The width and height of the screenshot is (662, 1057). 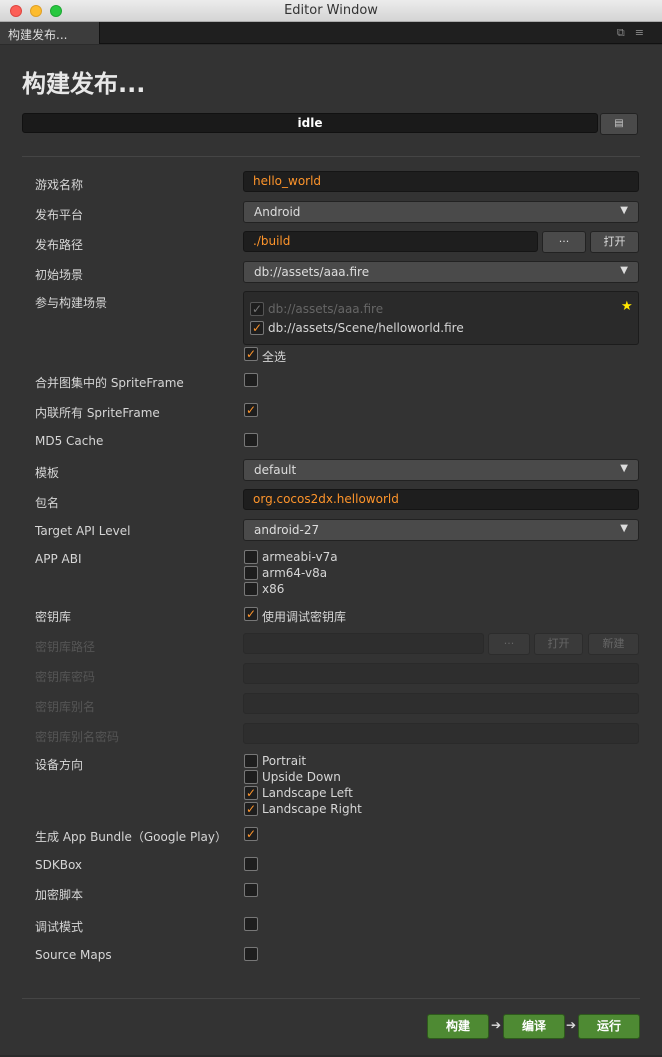 What do you see at coordinates (441, 318) in the screenshot?
I see `scene-list` at bounding box center [441, 318].